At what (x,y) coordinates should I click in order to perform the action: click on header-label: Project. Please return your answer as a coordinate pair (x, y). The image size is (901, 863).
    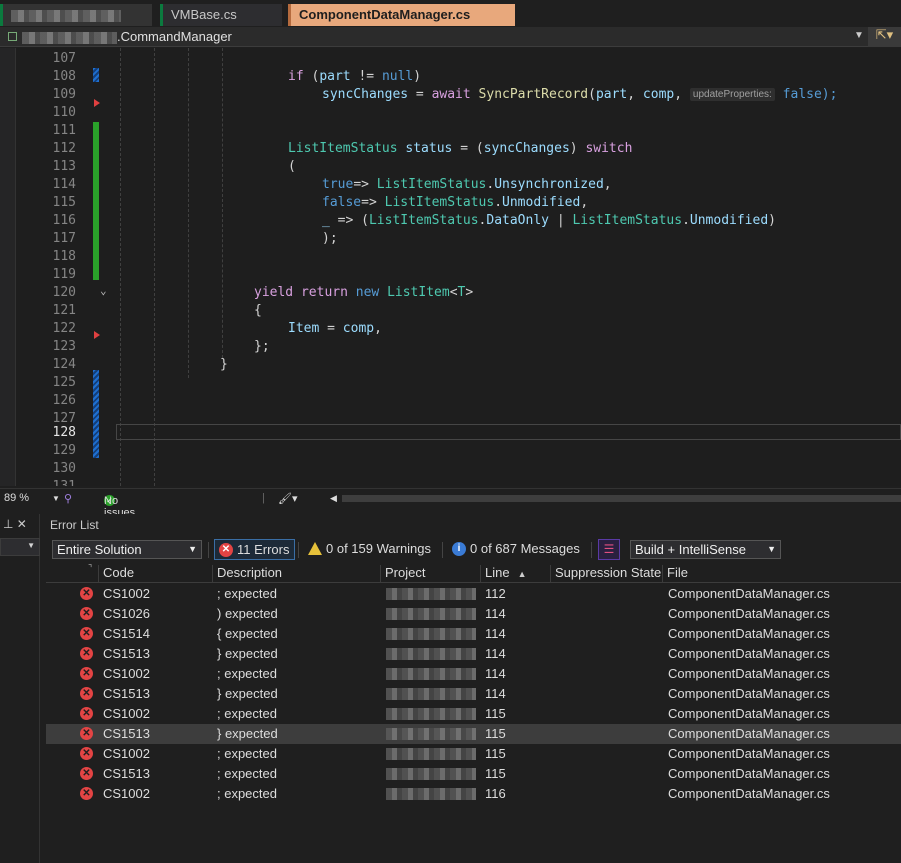
    Looking at the image, I should click on (405, 572).